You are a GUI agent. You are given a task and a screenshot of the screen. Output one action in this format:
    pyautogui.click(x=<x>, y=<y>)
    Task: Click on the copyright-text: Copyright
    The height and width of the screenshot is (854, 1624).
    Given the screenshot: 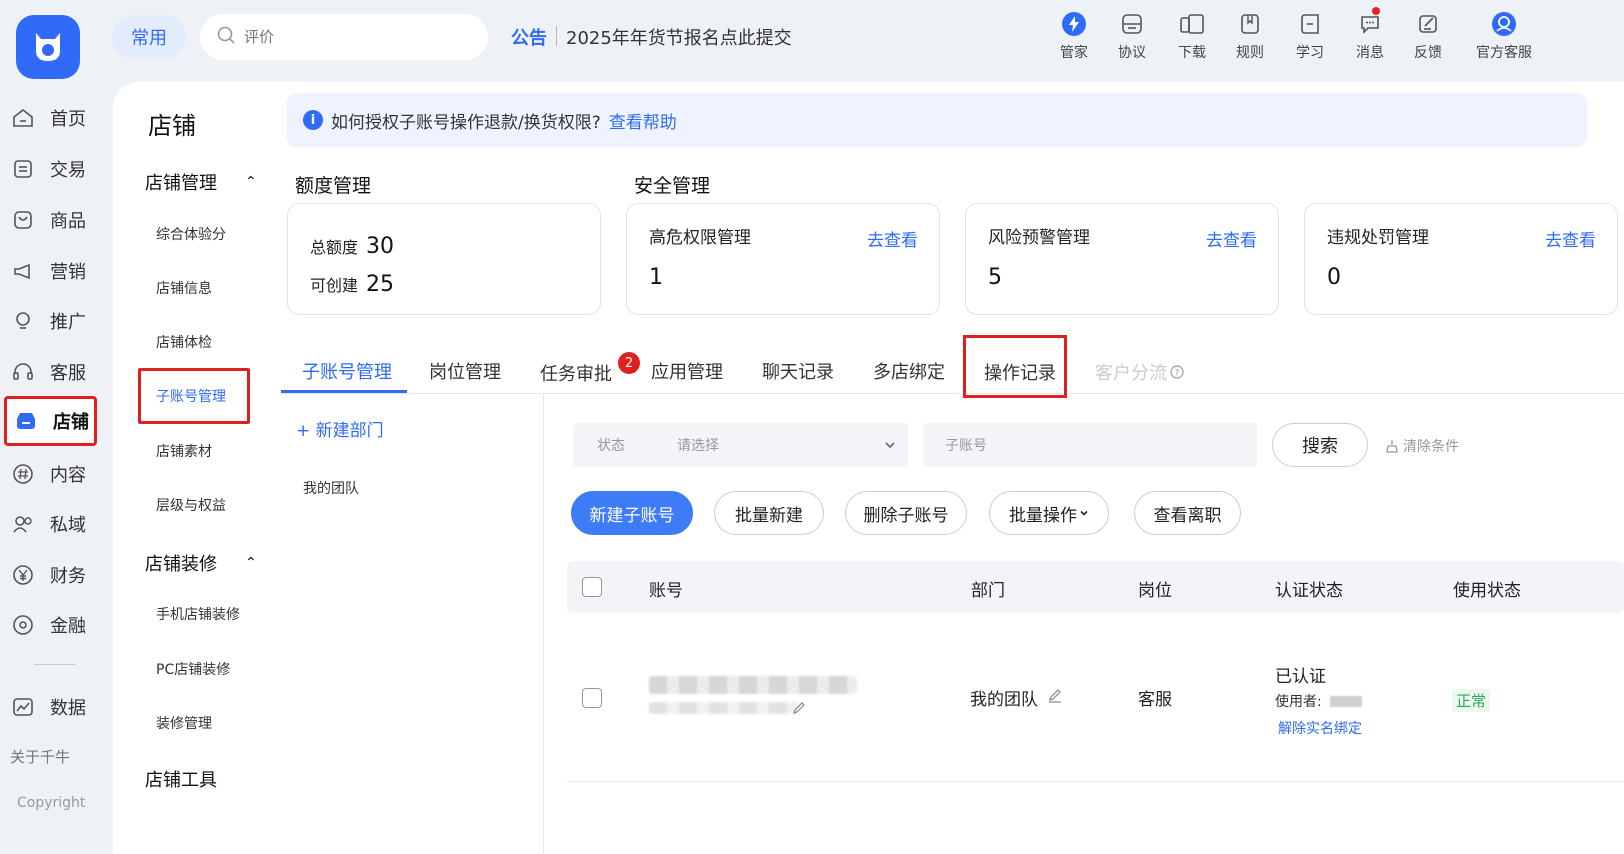 What is the action you would take?
    pyautogui.click(x=51, y=803)
    